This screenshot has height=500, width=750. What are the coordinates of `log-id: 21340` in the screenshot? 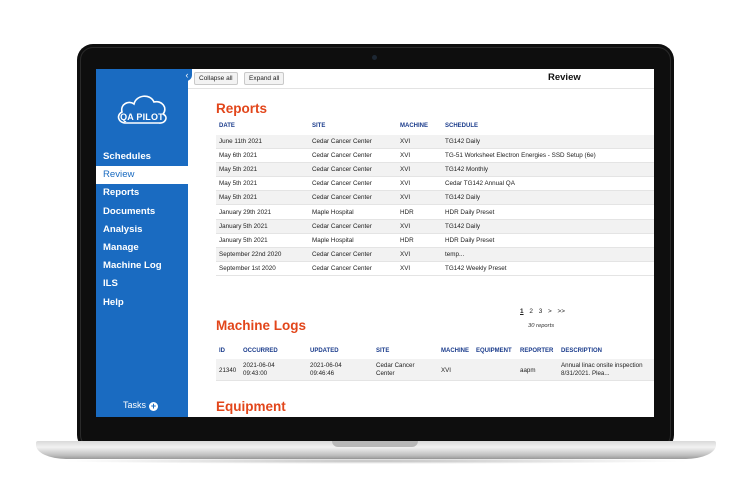 It's located at (228, 370).